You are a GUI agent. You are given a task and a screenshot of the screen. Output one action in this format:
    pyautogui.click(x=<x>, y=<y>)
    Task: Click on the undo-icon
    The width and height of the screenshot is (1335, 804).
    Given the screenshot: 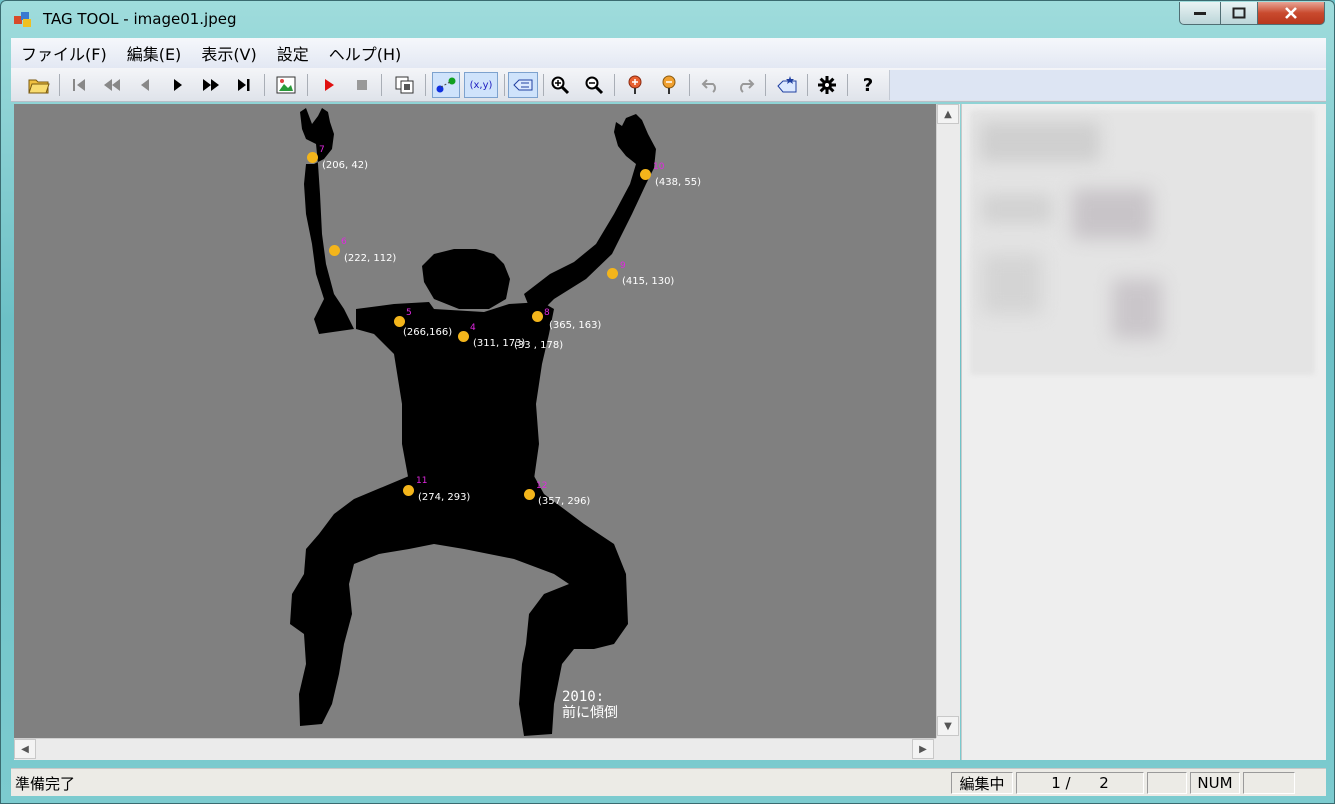 What is the action you would take?
    pyautogui.click(x=711, y=85)
    